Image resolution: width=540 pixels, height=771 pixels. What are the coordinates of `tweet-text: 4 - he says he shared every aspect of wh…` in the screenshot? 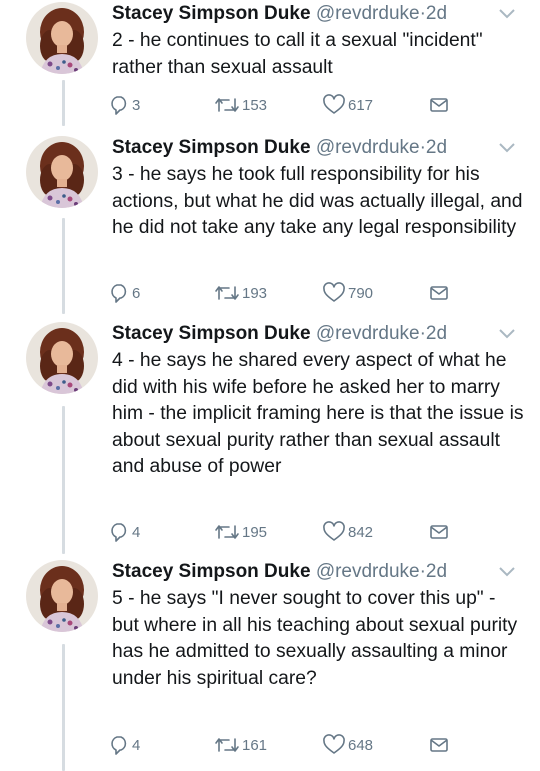 It's located at (318, 413).